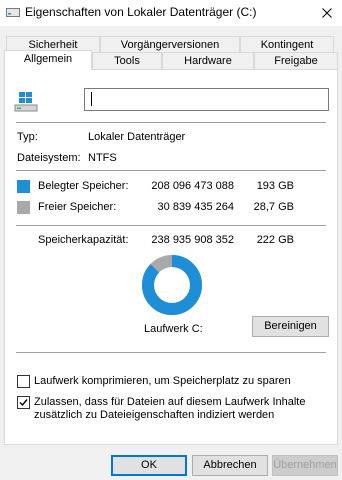  I want to click on drive-name-input, so click(206, 99).